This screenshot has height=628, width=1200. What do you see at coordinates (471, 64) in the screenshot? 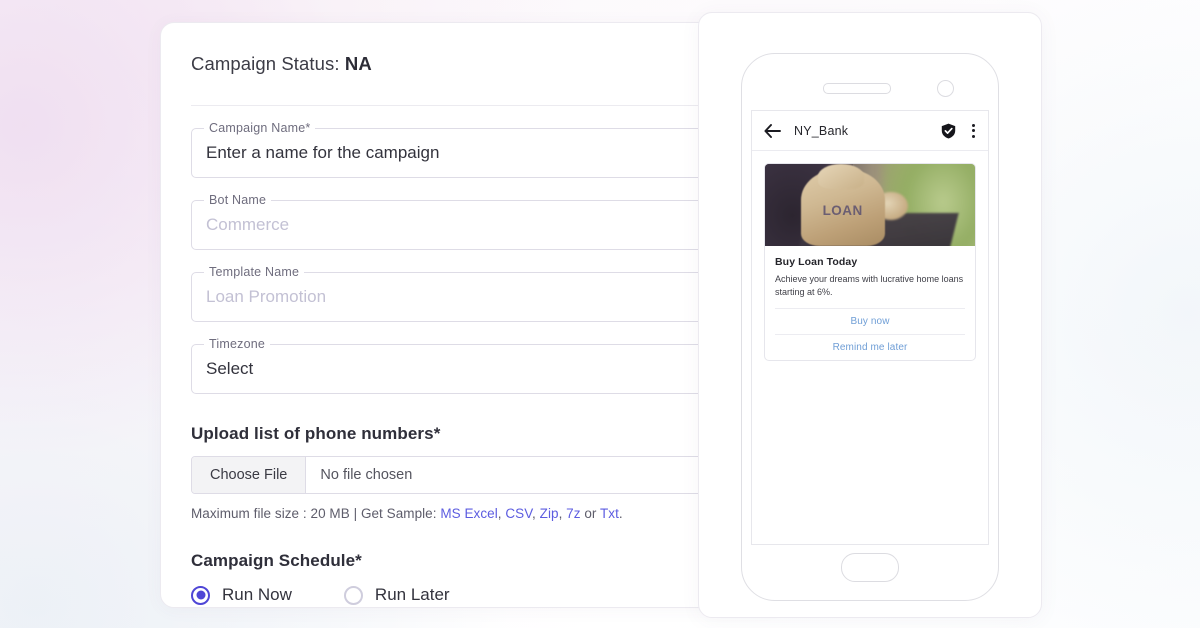
I see `campaign-status: Campaign Status: NA` at bounding box center [471, 64].